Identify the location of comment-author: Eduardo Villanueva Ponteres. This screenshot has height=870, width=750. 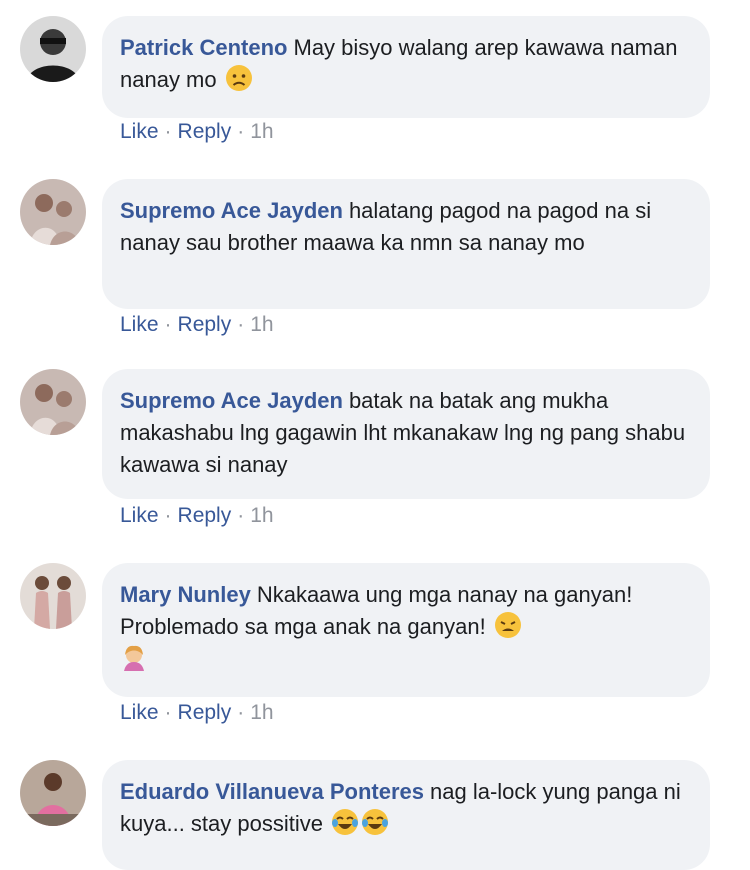
(272, 791).